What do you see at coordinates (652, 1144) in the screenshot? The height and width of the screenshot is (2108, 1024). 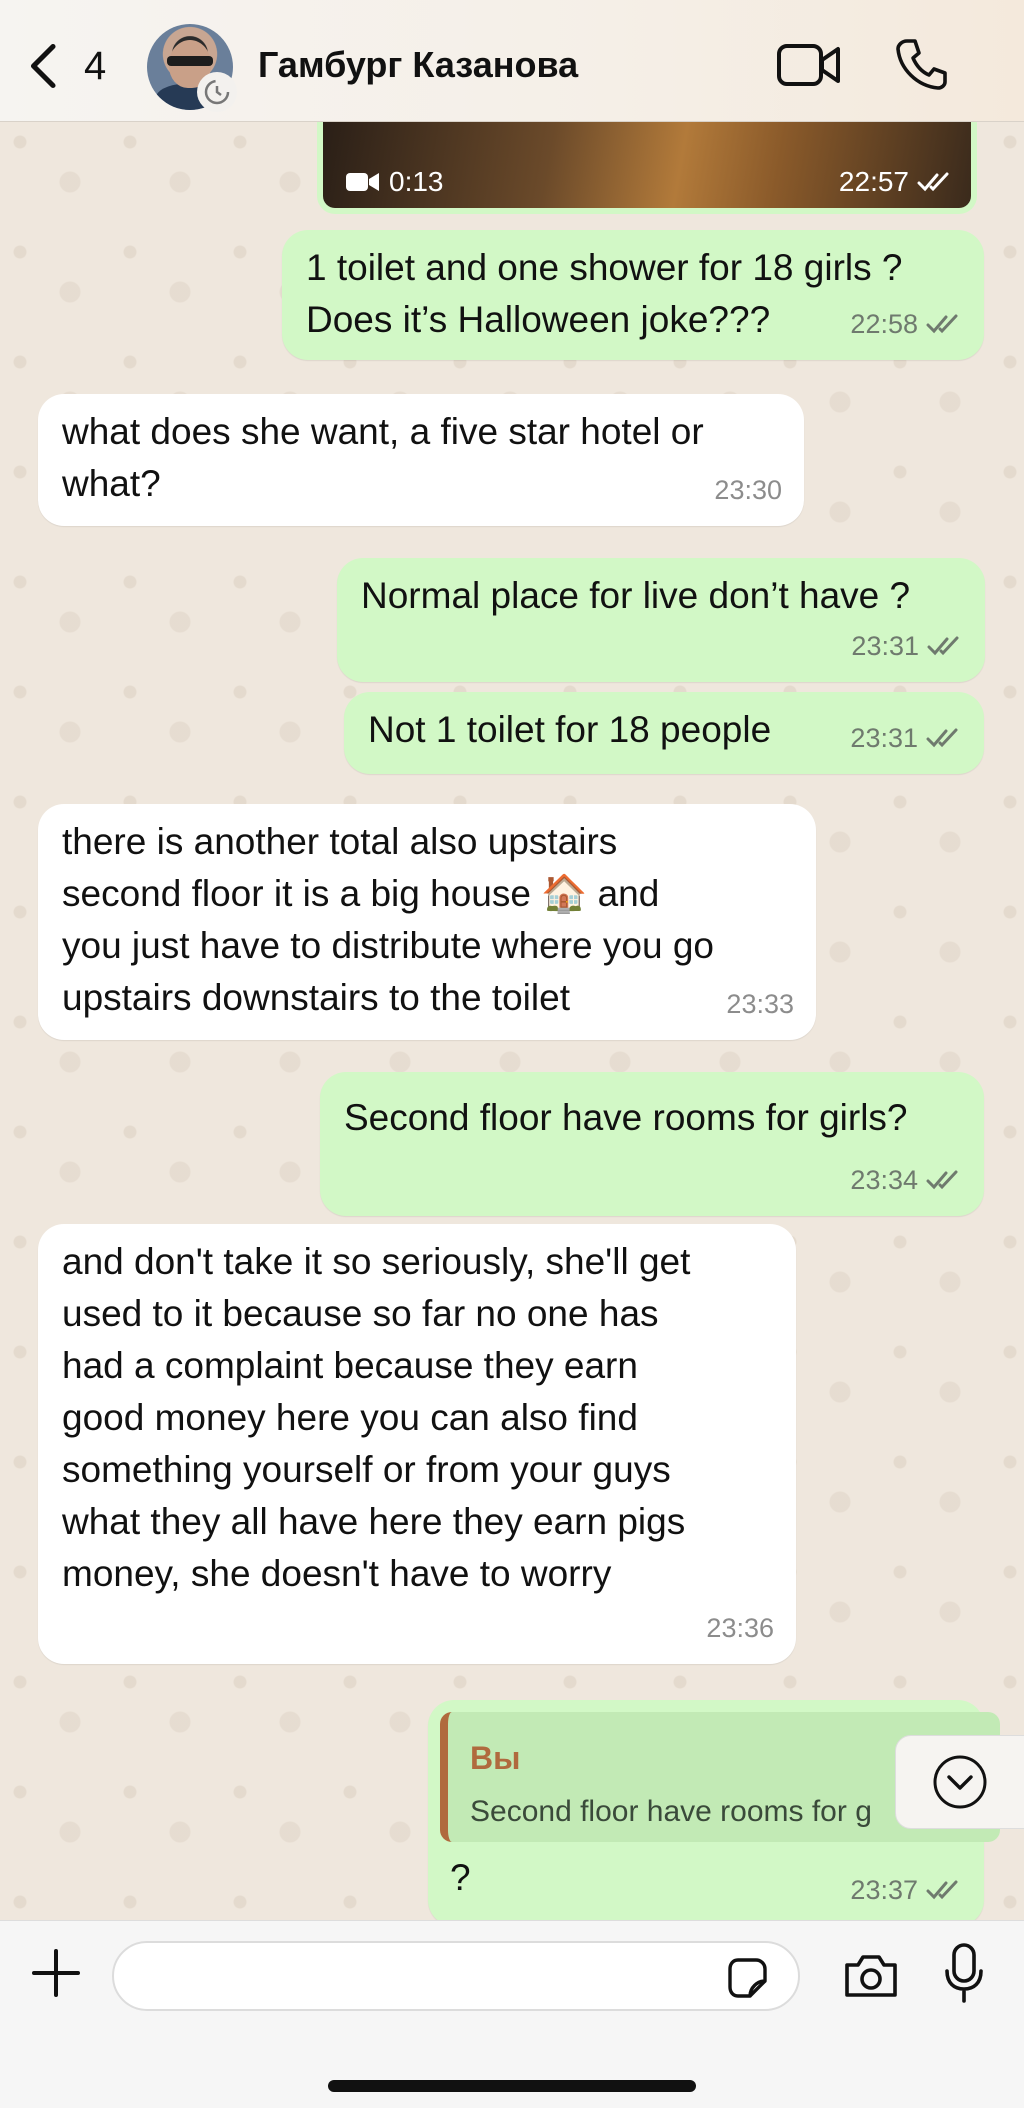 I see `message-outgoing: Second floor have rooms for girls? 23:34` at bounding box center [652, 1144].